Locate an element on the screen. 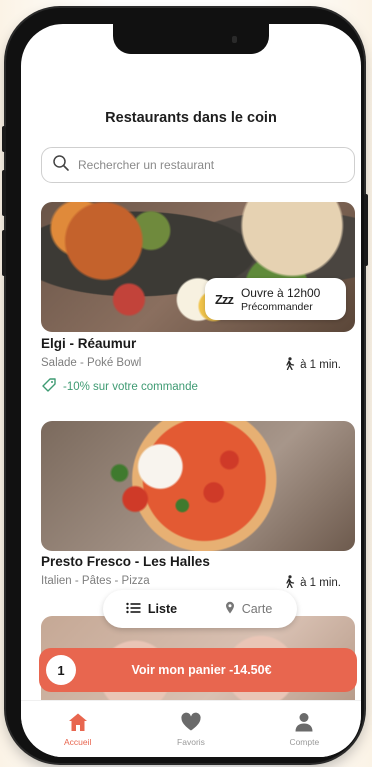 This screenshot has height=767, width=372. home-icon is located at coordinates (78, 723).